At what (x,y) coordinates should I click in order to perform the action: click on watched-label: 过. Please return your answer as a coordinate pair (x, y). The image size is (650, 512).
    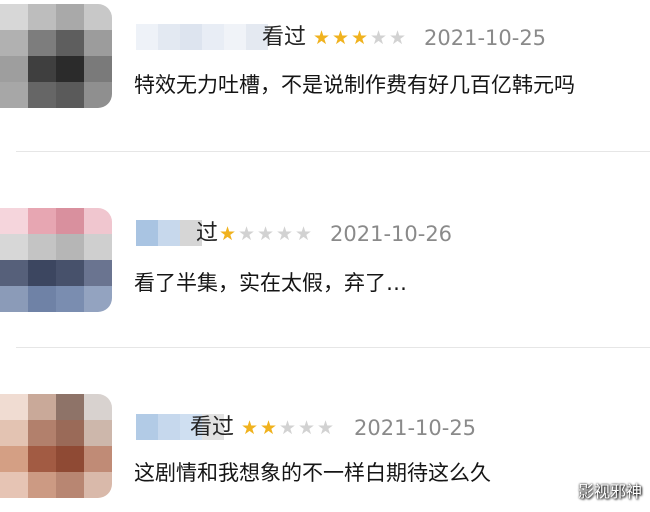
    Looking at the image, I should click on (207, 233).